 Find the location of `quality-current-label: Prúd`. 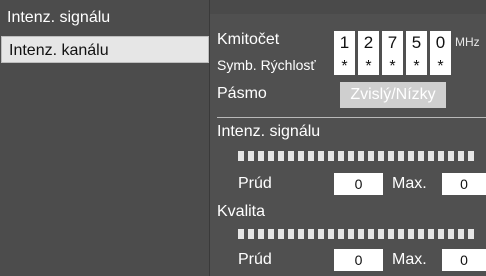

quality-current-label: Prúd is located at coordinates (255, 259).